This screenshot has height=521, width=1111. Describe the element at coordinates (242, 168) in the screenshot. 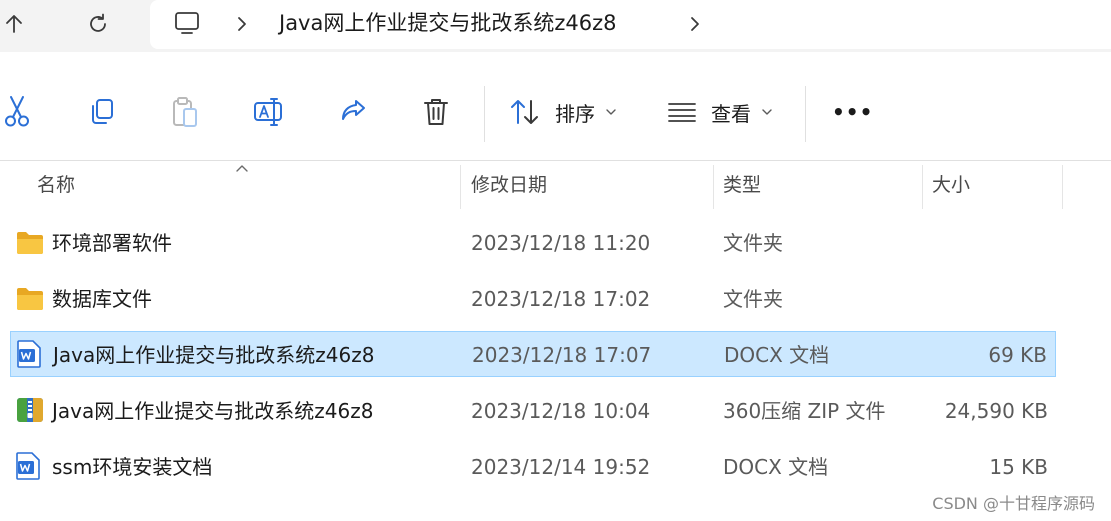

I see `sort-ascending-icon` at that location.